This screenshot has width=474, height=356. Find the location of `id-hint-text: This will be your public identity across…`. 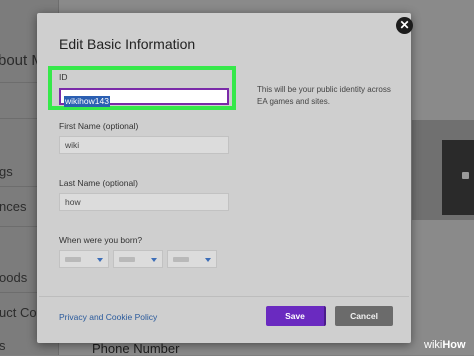

id-hint-text: This will be your public identity across… is located at coordinates (324, 95).